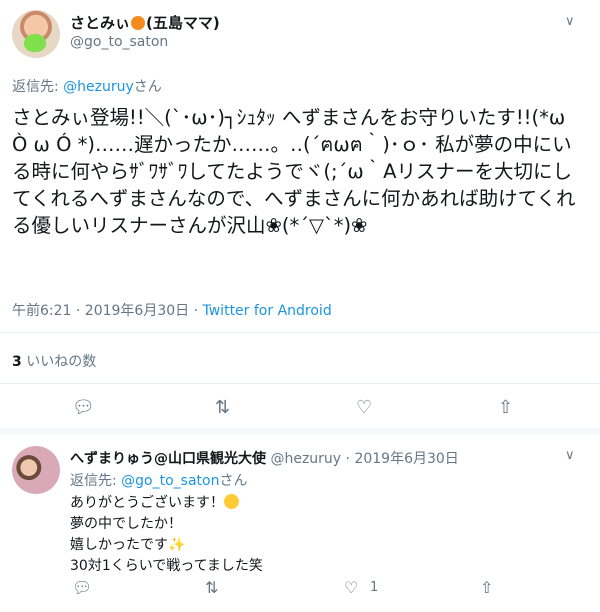 This screenshot has height=612, width=600. Describe the element at coordinates (119, 42) in the screenshot. I see `author-handle: @go_to_saton` at that location.